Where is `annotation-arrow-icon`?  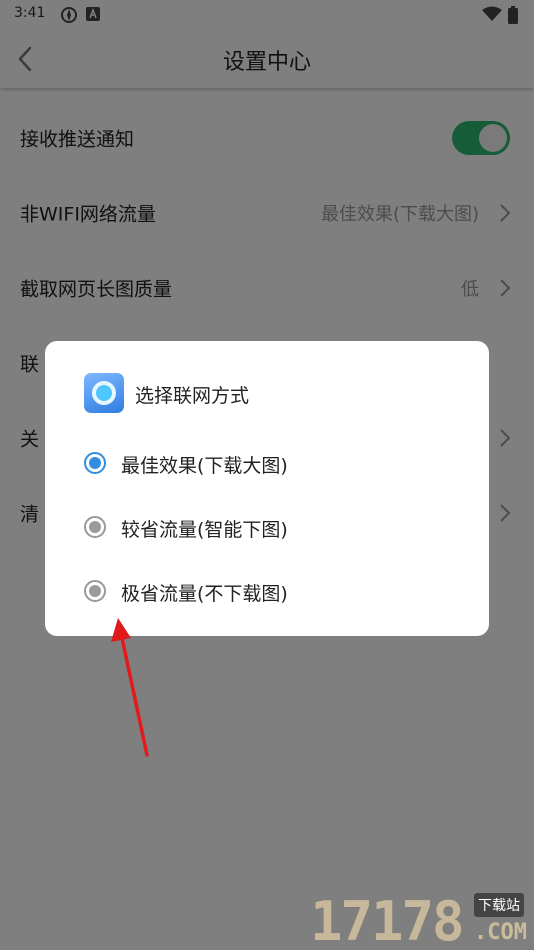 annotation-arrow-icon is located at coordinates (130, 687).